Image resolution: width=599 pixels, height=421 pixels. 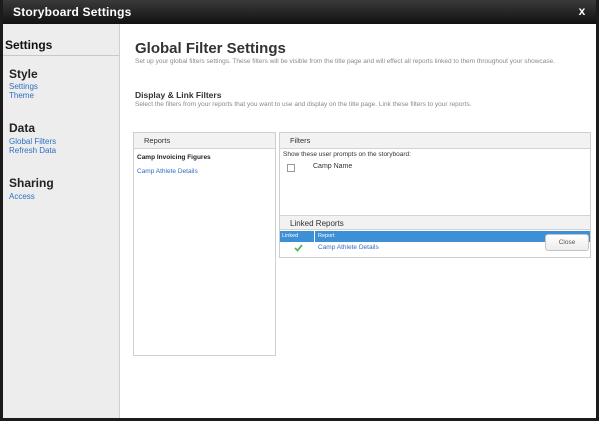 What do you see at coordinates (348, 247) in the screenshot?
I see `linked-report-name: Camp Athlete Details` at bounding box center [348, 247].